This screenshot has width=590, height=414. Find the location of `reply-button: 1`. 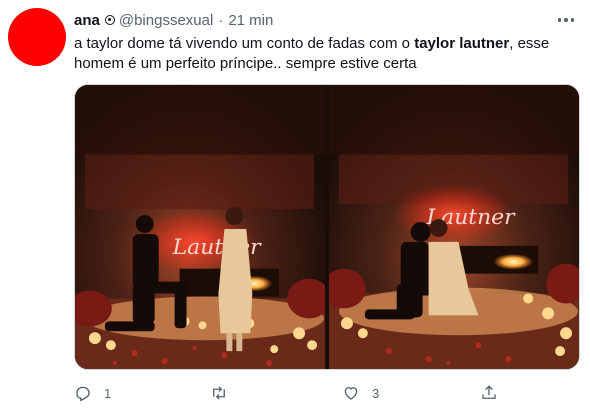

reply-button: 1 is located at coordinates (92, 393).